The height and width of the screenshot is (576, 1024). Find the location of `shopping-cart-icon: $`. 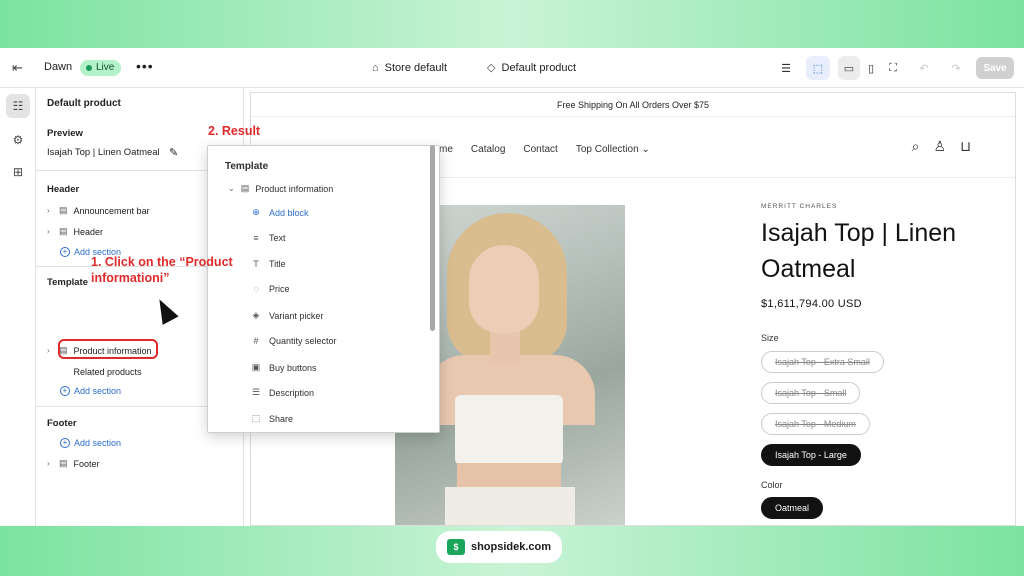

shopping-cart-icon: $ is located at coordinates (455, 547).